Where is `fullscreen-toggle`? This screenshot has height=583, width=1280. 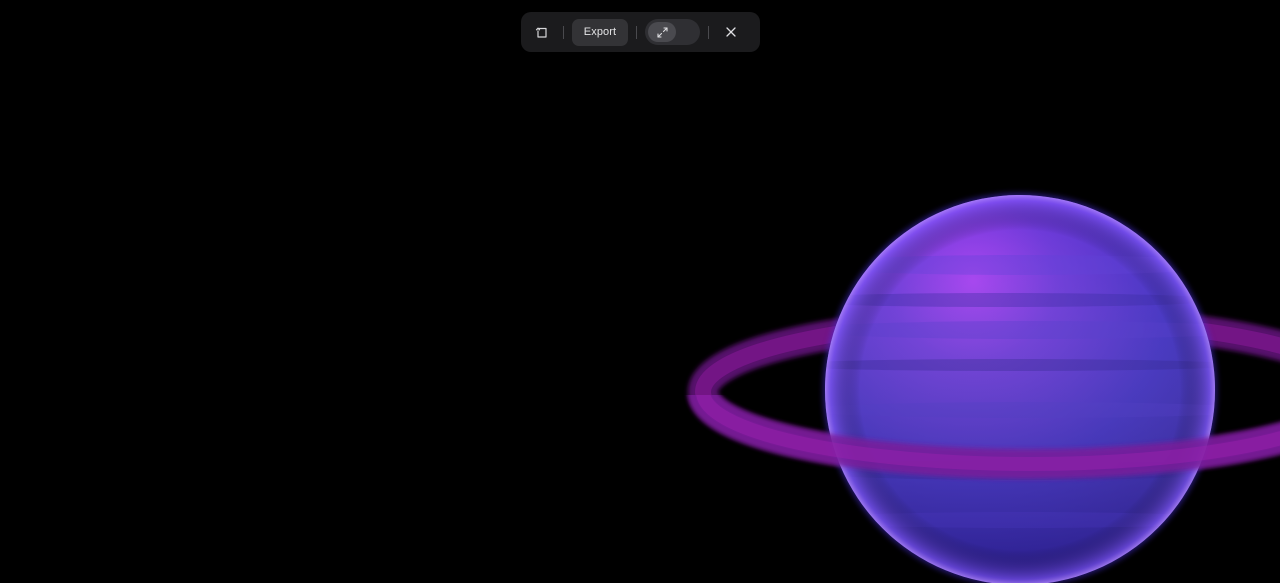
fullscreen-toggle is located at coordinates (672, 32).